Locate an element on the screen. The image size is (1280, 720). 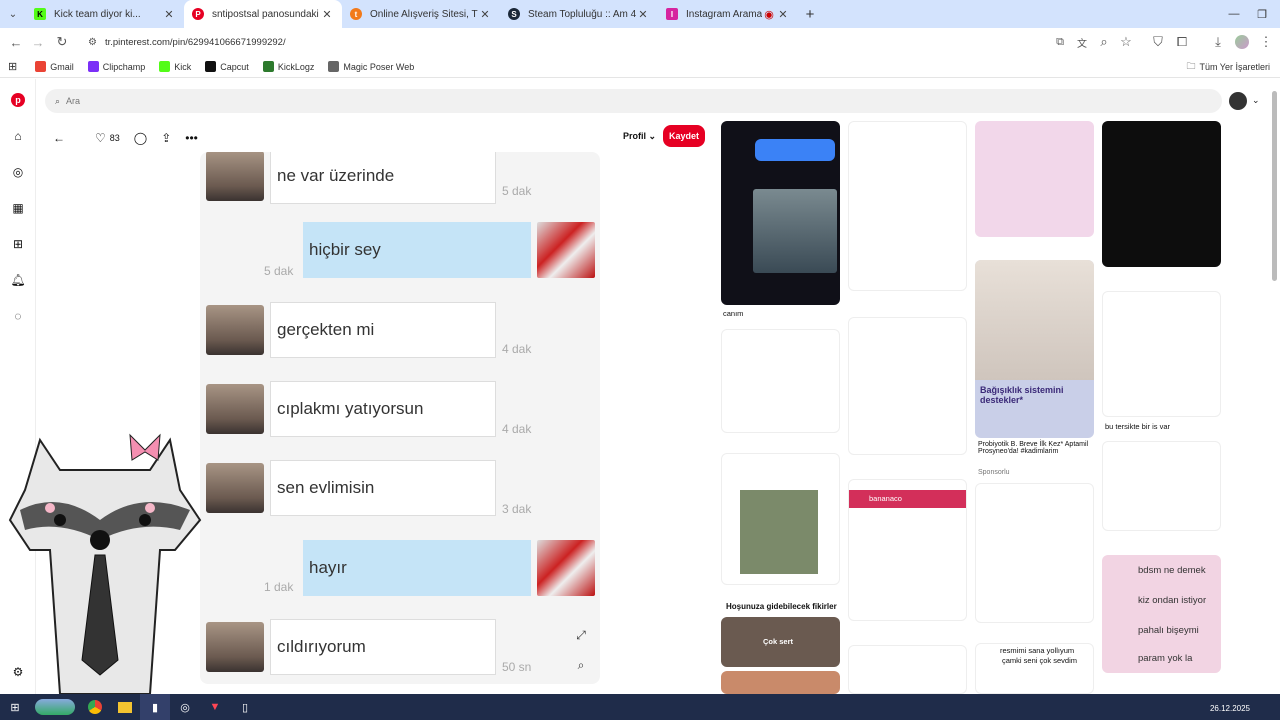
browser-tab: K Kick team diyor ki... ✕ is located at coordinates (105, 14).